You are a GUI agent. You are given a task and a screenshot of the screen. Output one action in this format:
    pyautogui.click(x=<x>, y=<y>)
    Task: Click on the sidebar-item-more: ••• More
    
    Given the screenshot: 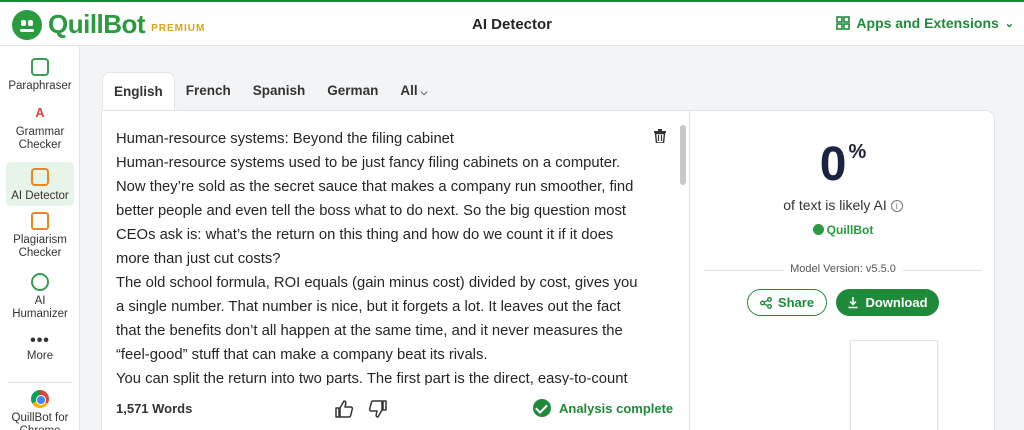 What is the action you would take?
    pyautogui.click(x=40, y=350)
    